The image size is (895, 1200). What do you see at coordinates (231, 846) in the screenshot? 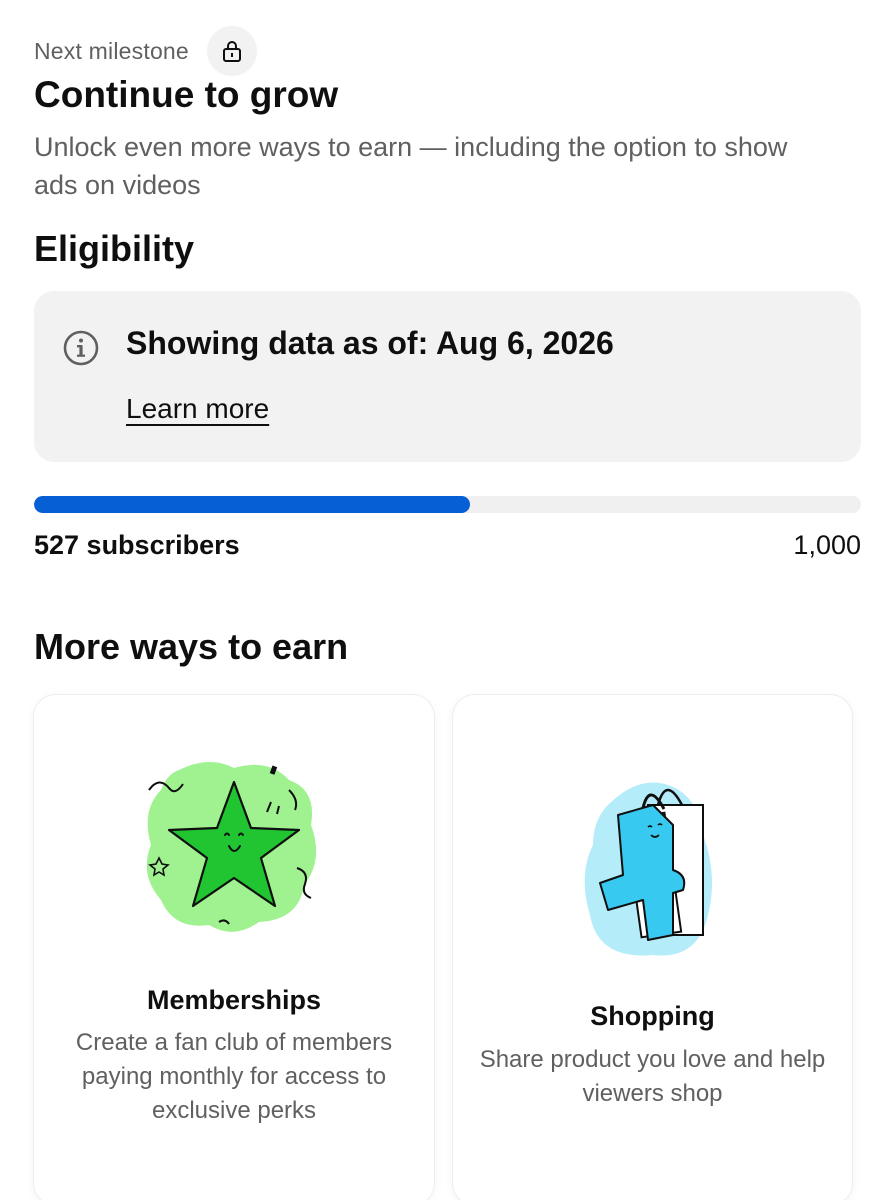
I see `star-illustration` at bounding box center [231, 846].